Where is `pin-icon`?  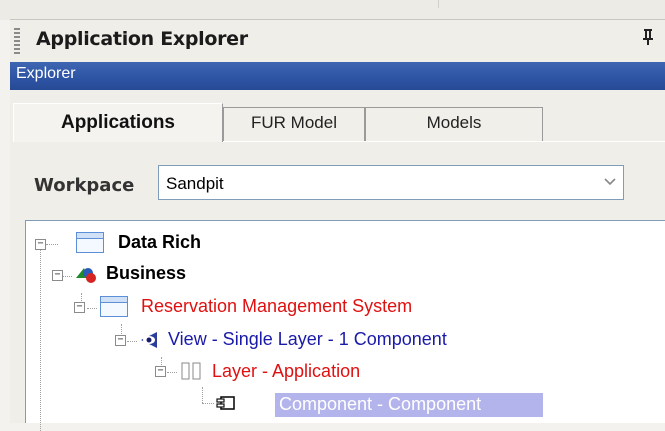
pin-icon is located at coordinates (648, 37).